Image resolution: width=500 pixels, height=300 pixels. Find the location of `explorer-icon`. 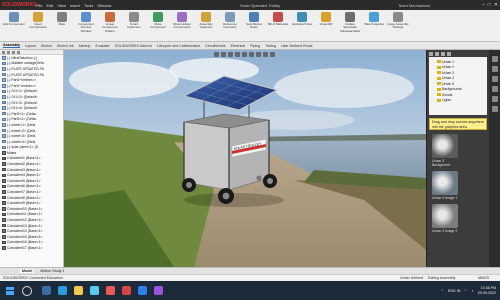

explorer-icon is located at coordinates (78, 290).